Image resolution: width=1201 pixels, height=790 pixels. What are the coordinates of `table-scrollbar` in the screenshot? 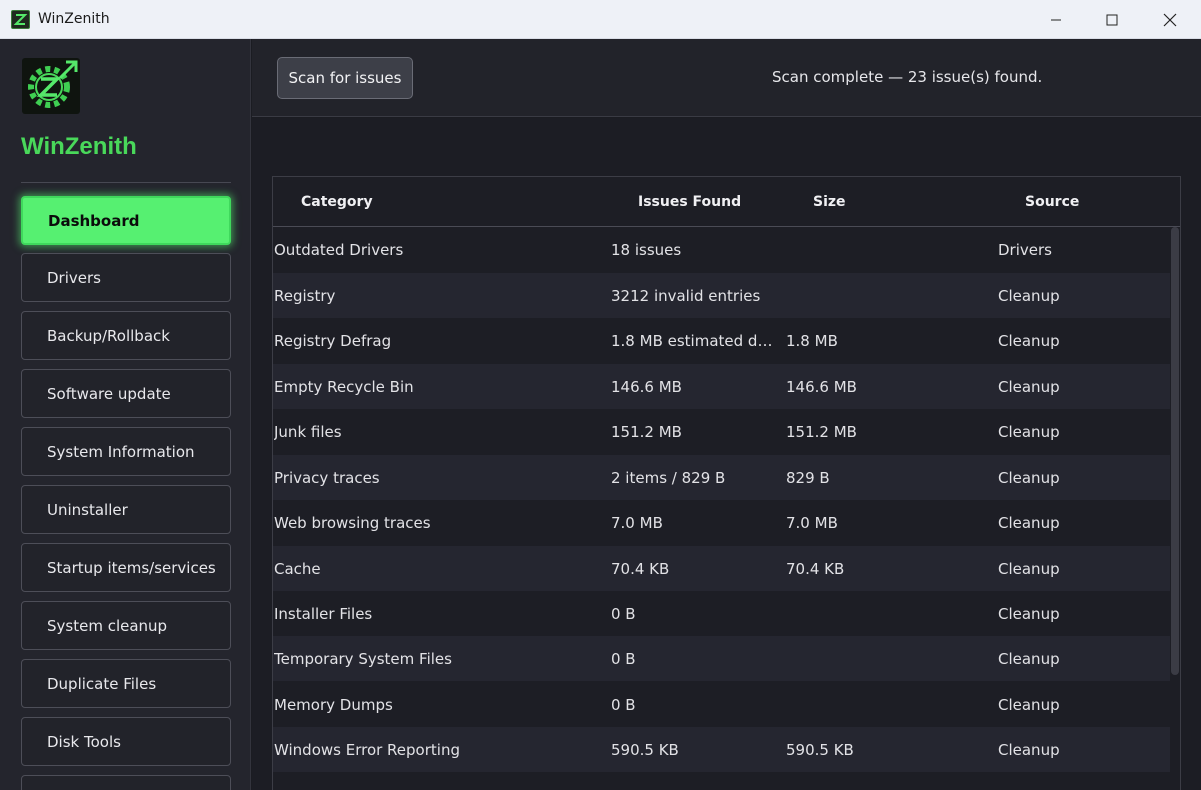 It's located at (1175, 451).